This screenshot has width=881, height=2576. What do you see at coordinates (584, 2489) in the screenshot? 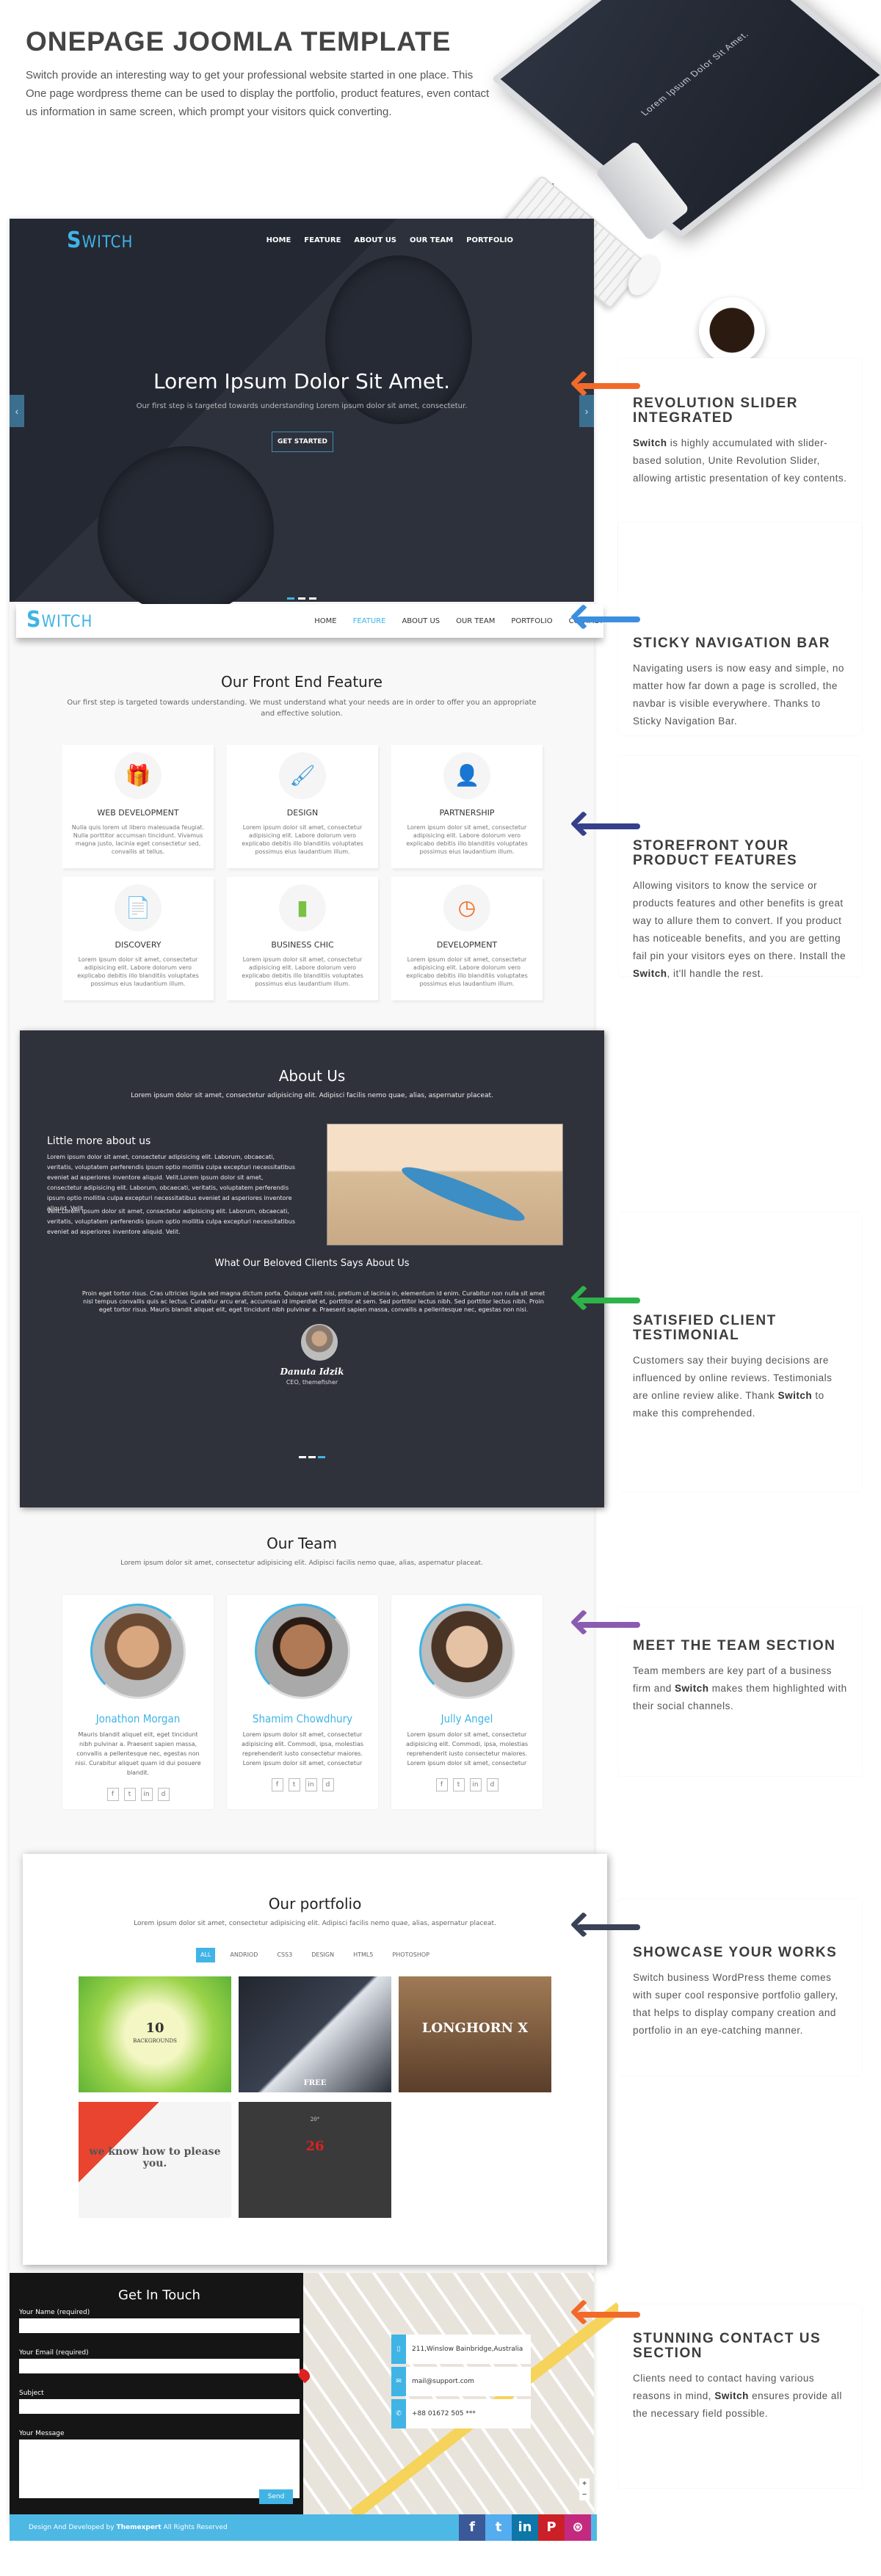
I see `map-zoom-control: + −` at bounding box center [584, 2489].